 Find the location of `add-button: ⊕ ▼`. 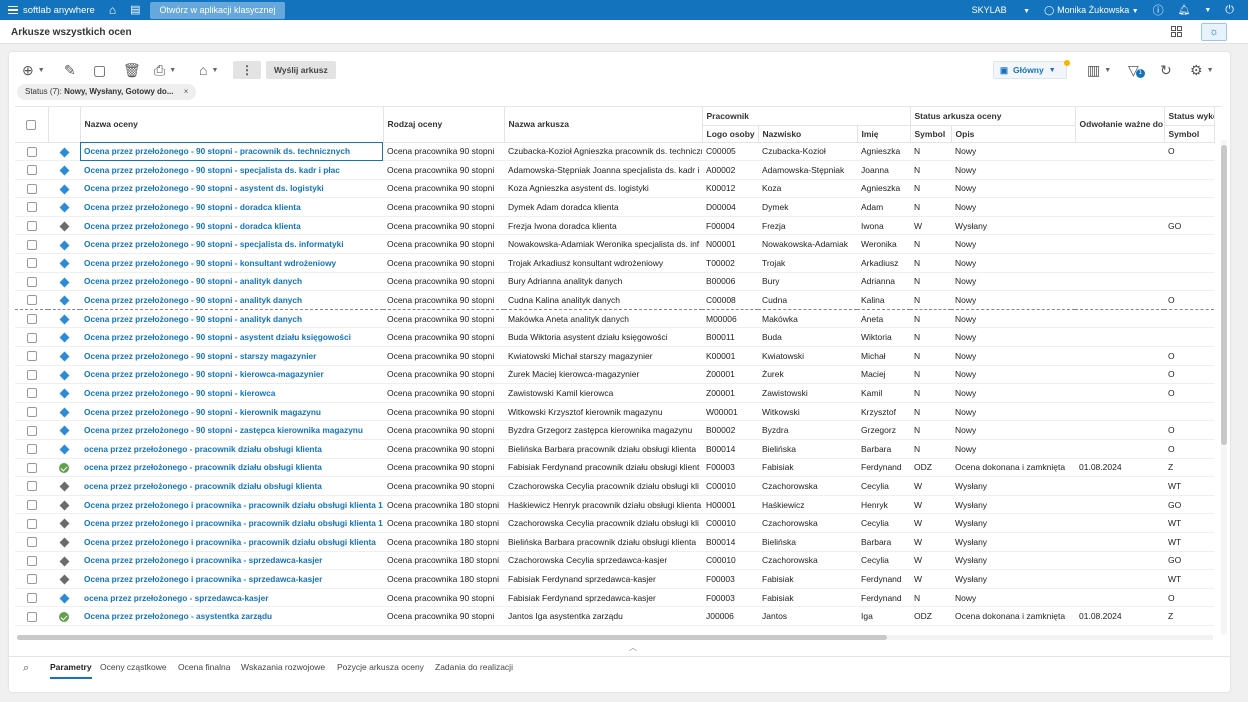

add-button: ⊕ ▼ is located at coordinates (33, 70).